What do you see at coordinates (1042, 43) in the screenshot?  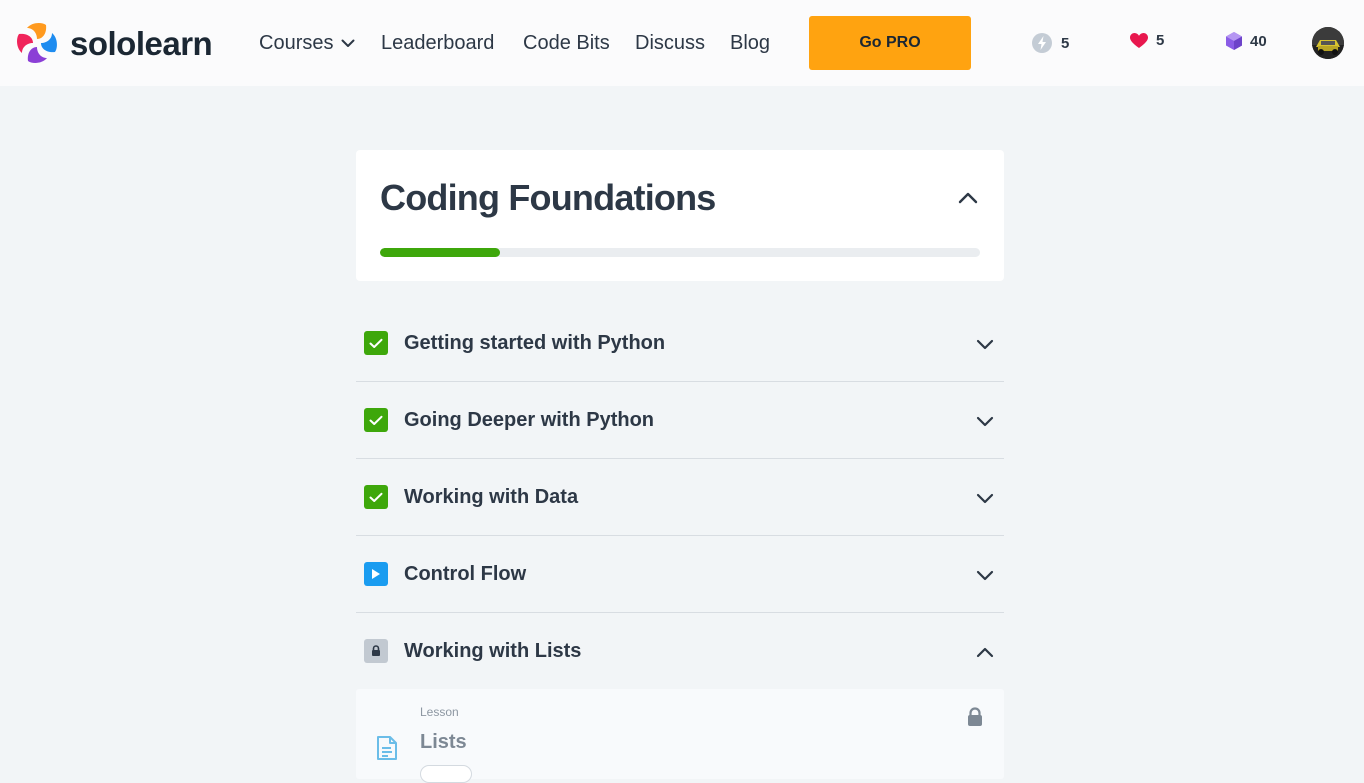 I see `lightning-bolt-icon` at bounding box center [1042, 43].